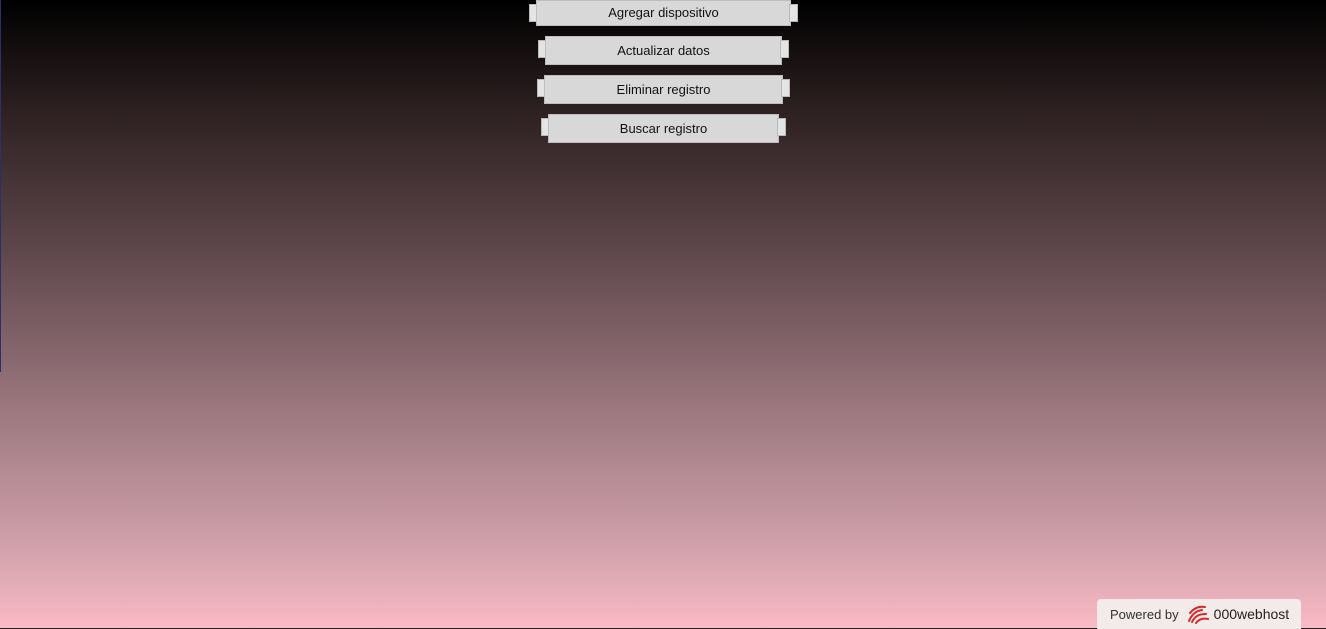  I want to click on search-record-button: Buscar registro, so click(663, 128).